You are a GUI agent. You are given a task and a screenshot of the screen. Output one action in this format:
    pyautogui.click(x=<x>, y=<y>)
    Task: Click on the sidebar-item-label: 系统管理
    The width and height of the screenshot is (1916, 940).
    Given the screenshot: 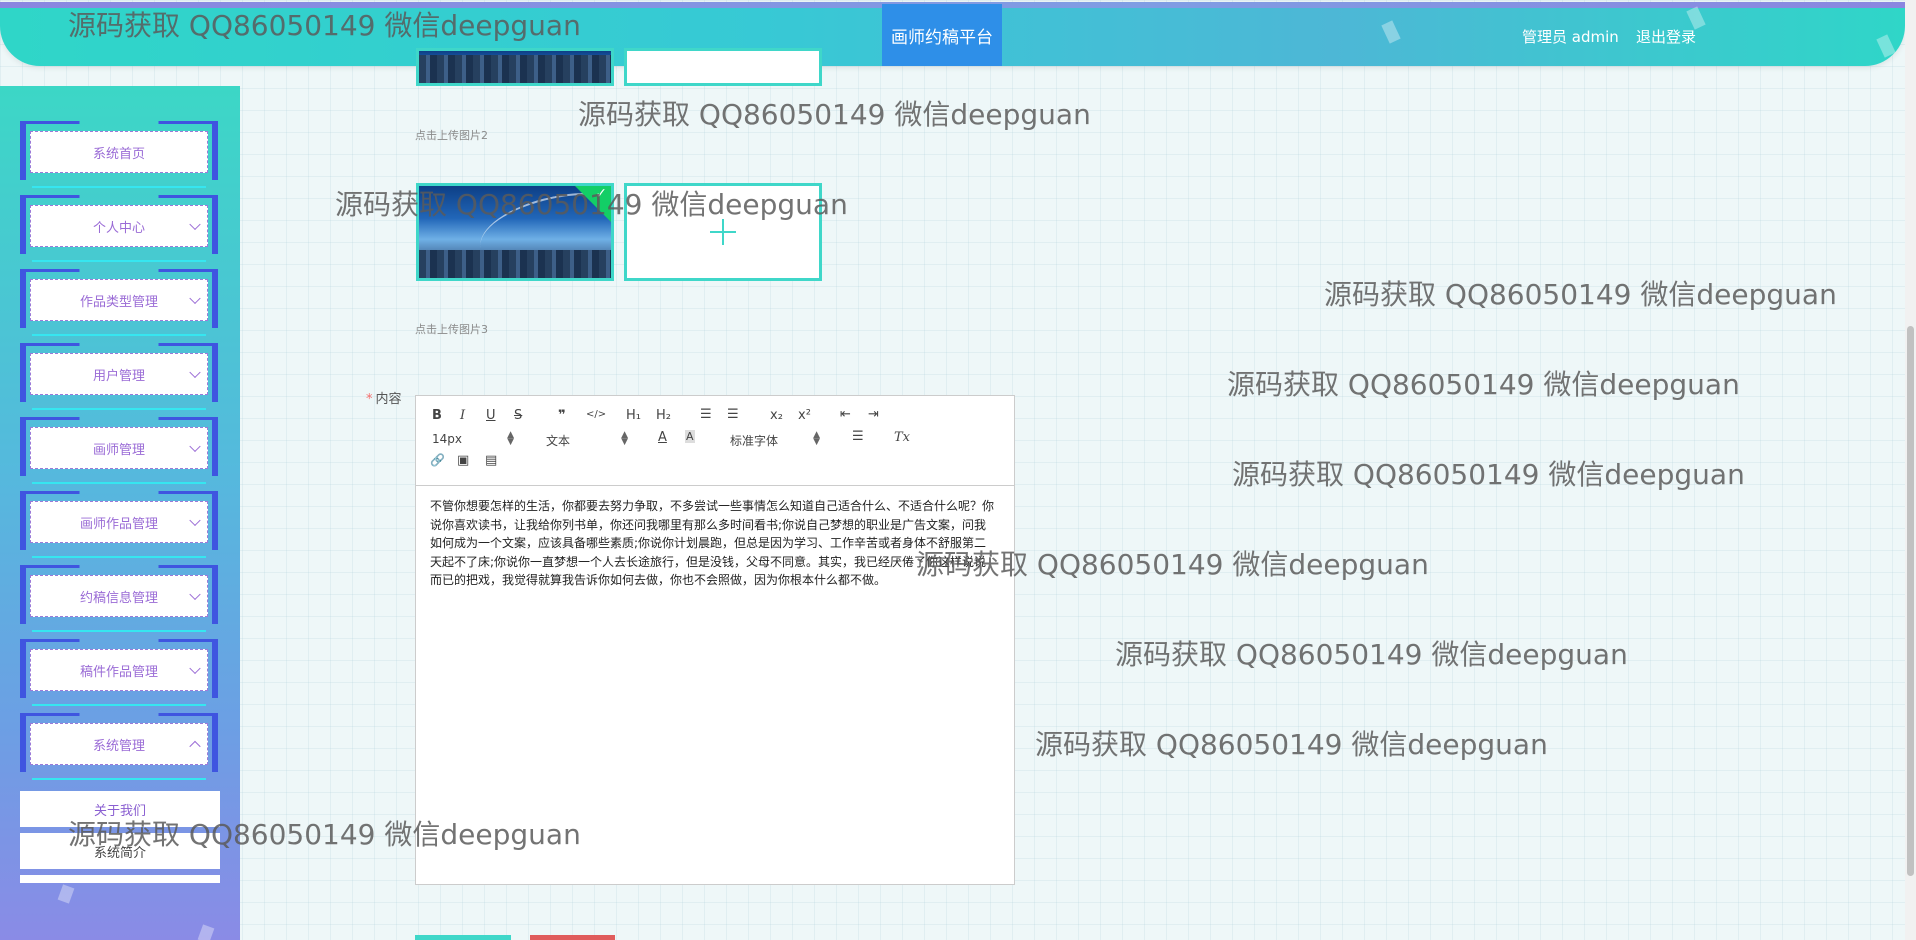 What is the action you would take?
    pyautogui.click(x=118, y=746)
    